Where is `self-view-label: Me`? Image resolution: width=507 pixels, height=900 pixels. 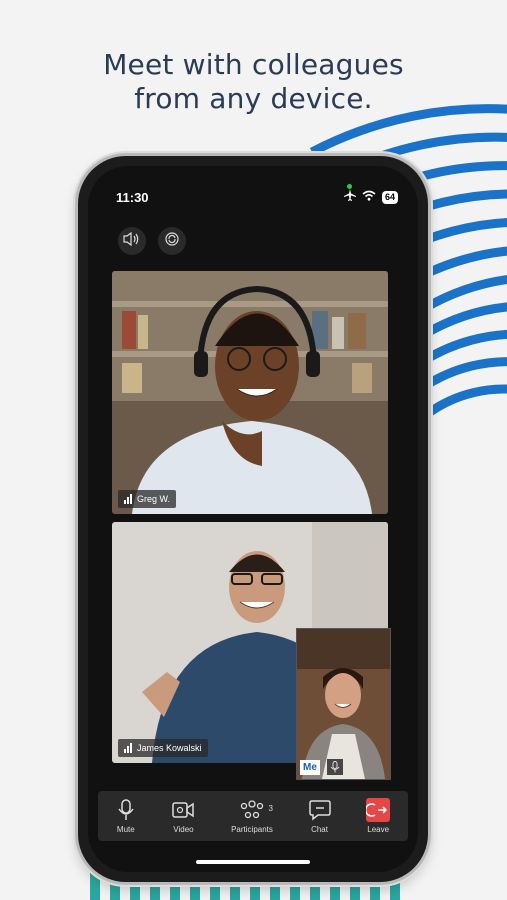
self-view-label: Me is located at coordinates (310, 767).